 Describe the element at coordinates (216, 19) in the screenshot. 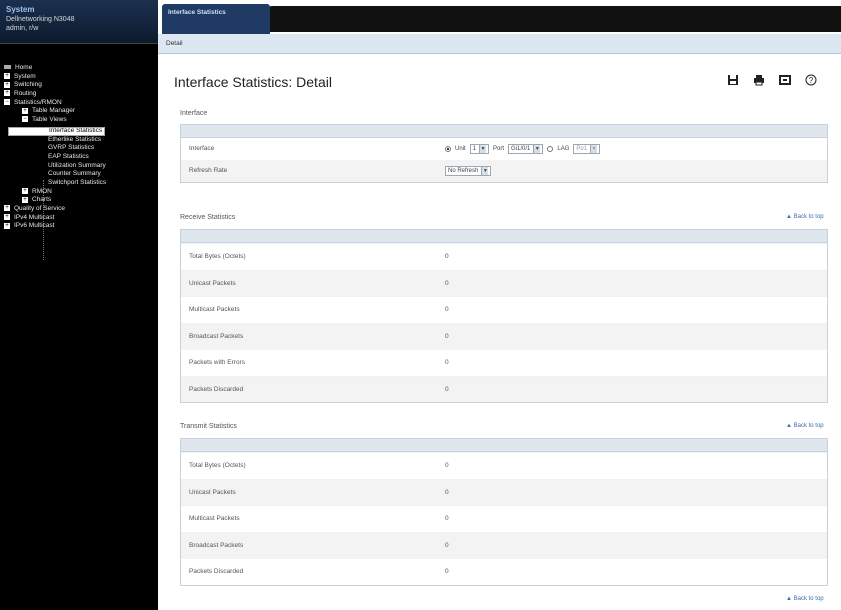

I see `tab-interface-statistics: Interface Statistics` at that location.